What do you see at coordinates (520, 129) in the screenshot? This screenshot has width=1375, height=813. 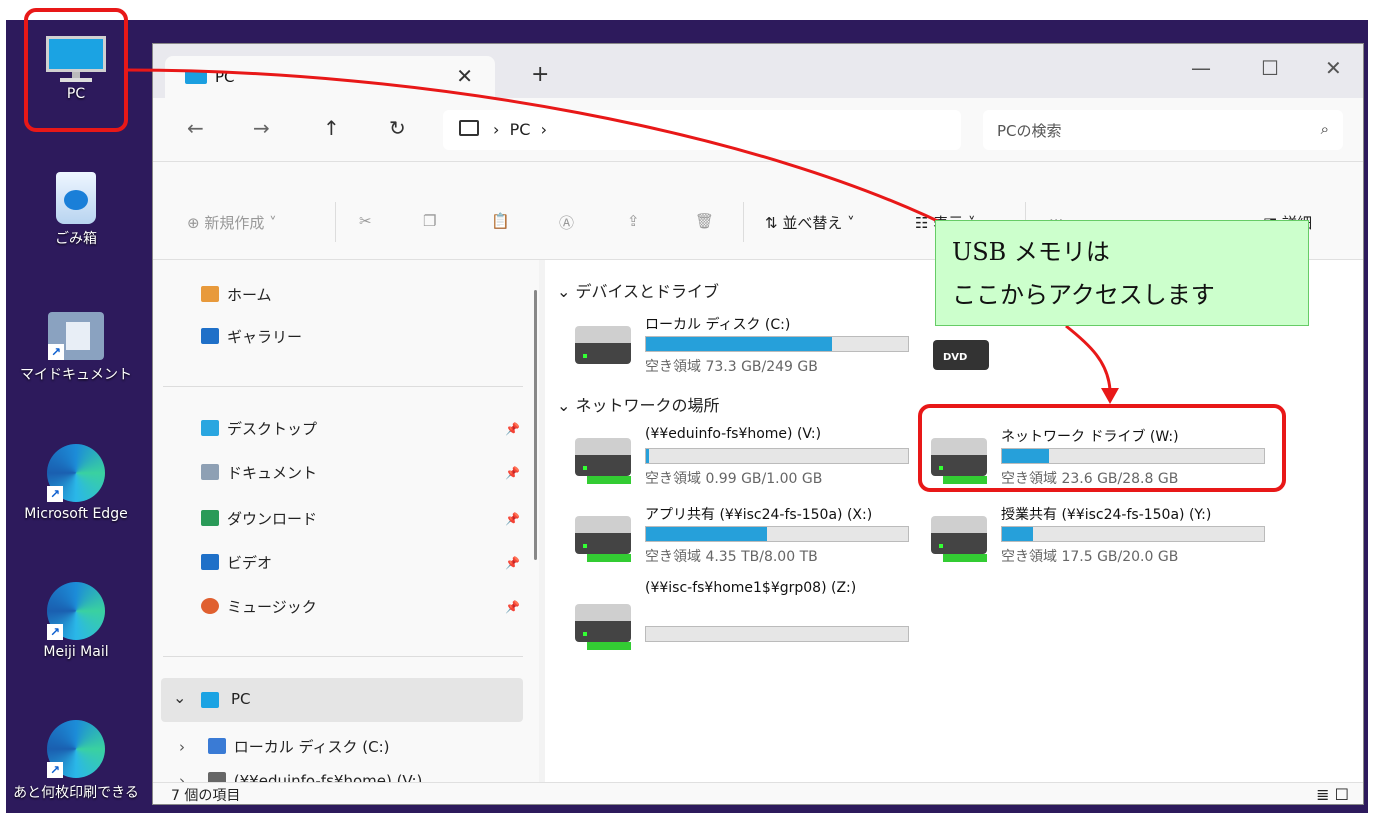 I see `breadcrumb: › PC ›` at bounding box center [520, 129].